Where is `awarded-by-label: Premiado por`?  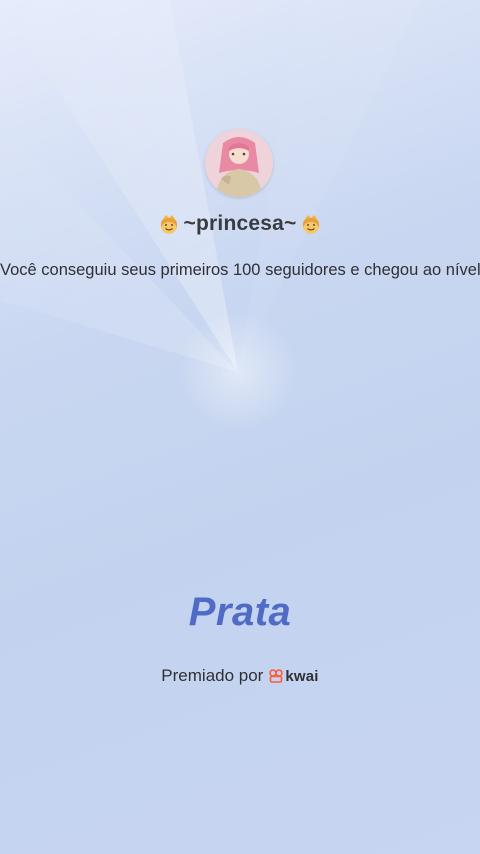
awarded-by-label: Premiado por is located at coordinates (212, 675).